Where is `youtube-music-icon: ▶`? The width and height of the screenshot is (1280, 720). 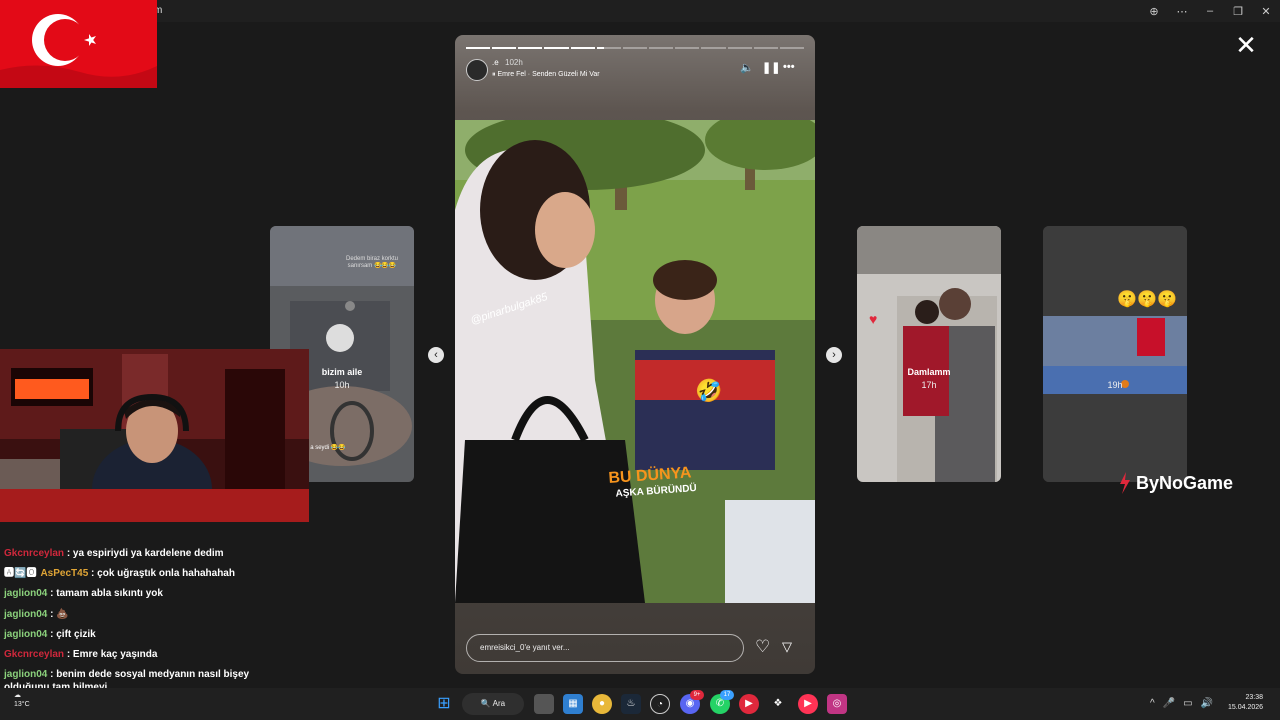 youtube-music-icon: ▶ is located at coordinates (808, 704).